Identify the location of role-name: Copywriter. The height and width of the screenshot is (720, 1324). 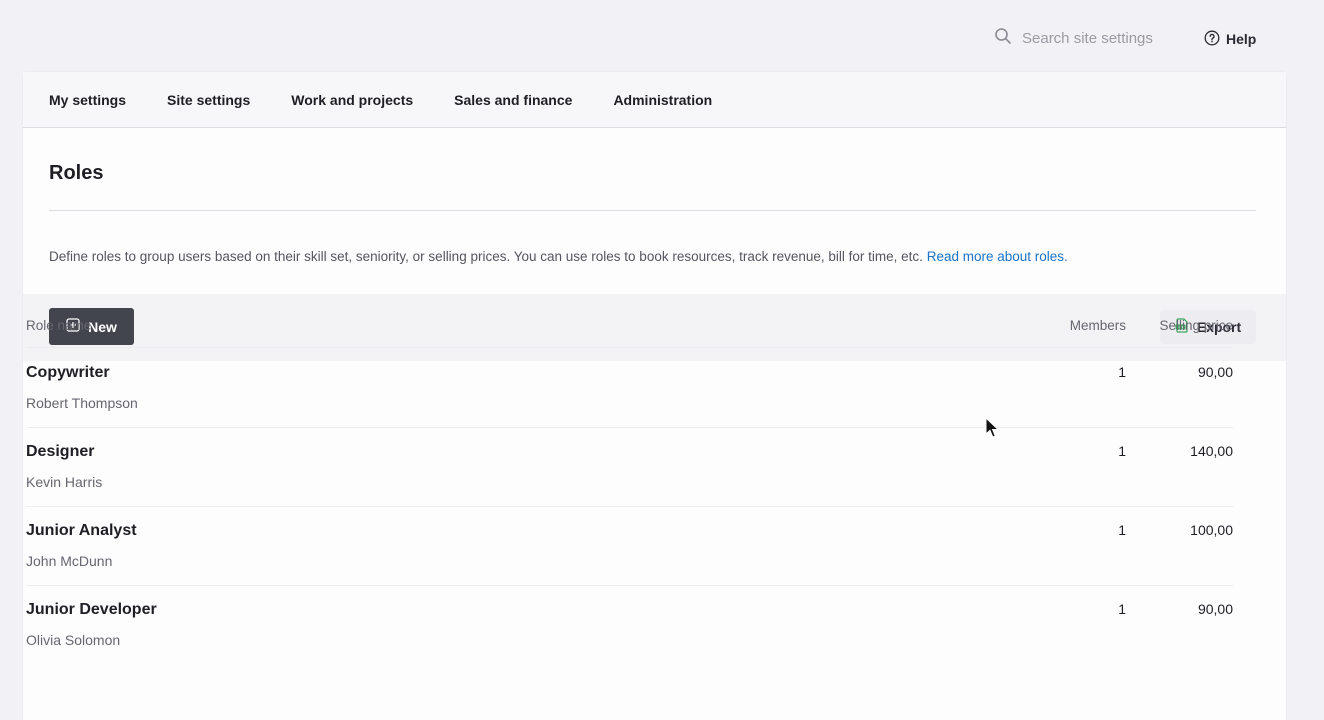
(68, 373).